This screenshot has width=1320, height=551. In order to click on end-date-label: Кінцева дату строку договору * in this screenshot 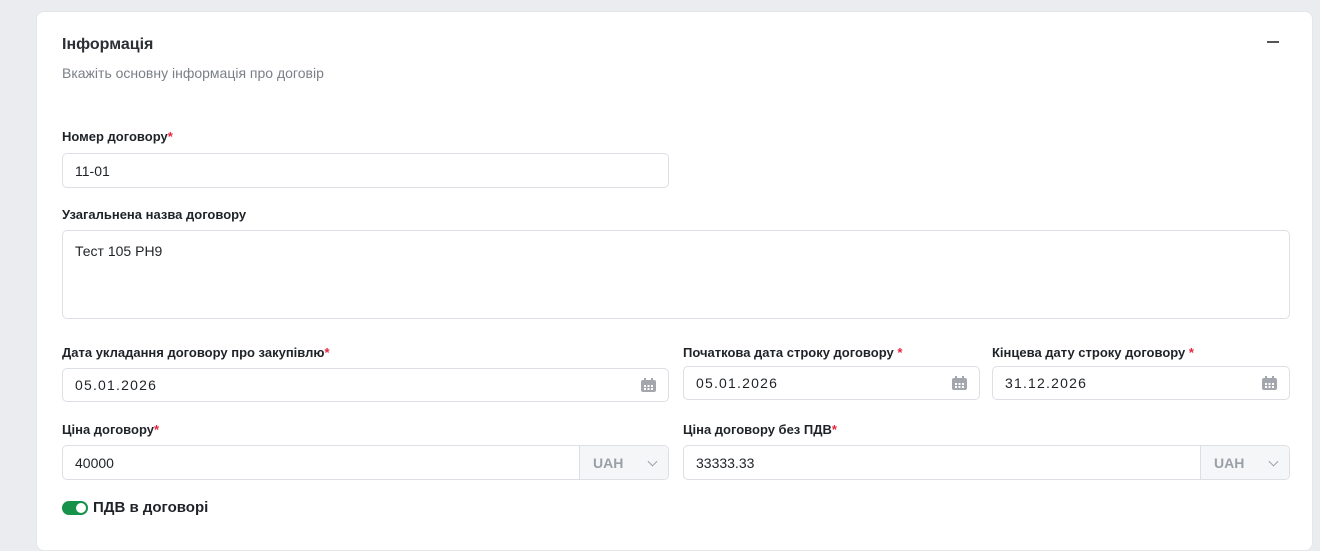, I will do `click(1093, 352)`.